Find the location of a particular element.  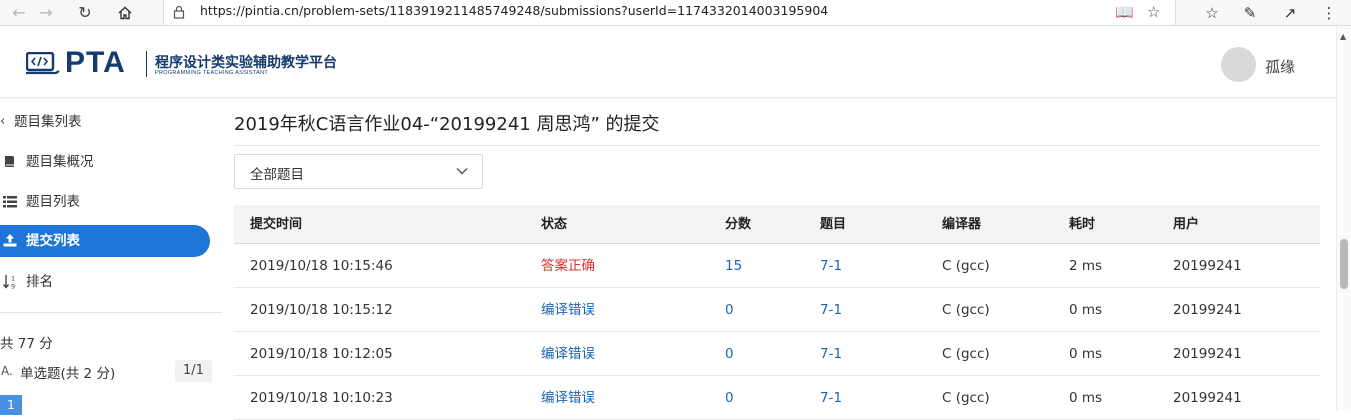

forward-arrow-icon: → is located at coordinates (46, 13).